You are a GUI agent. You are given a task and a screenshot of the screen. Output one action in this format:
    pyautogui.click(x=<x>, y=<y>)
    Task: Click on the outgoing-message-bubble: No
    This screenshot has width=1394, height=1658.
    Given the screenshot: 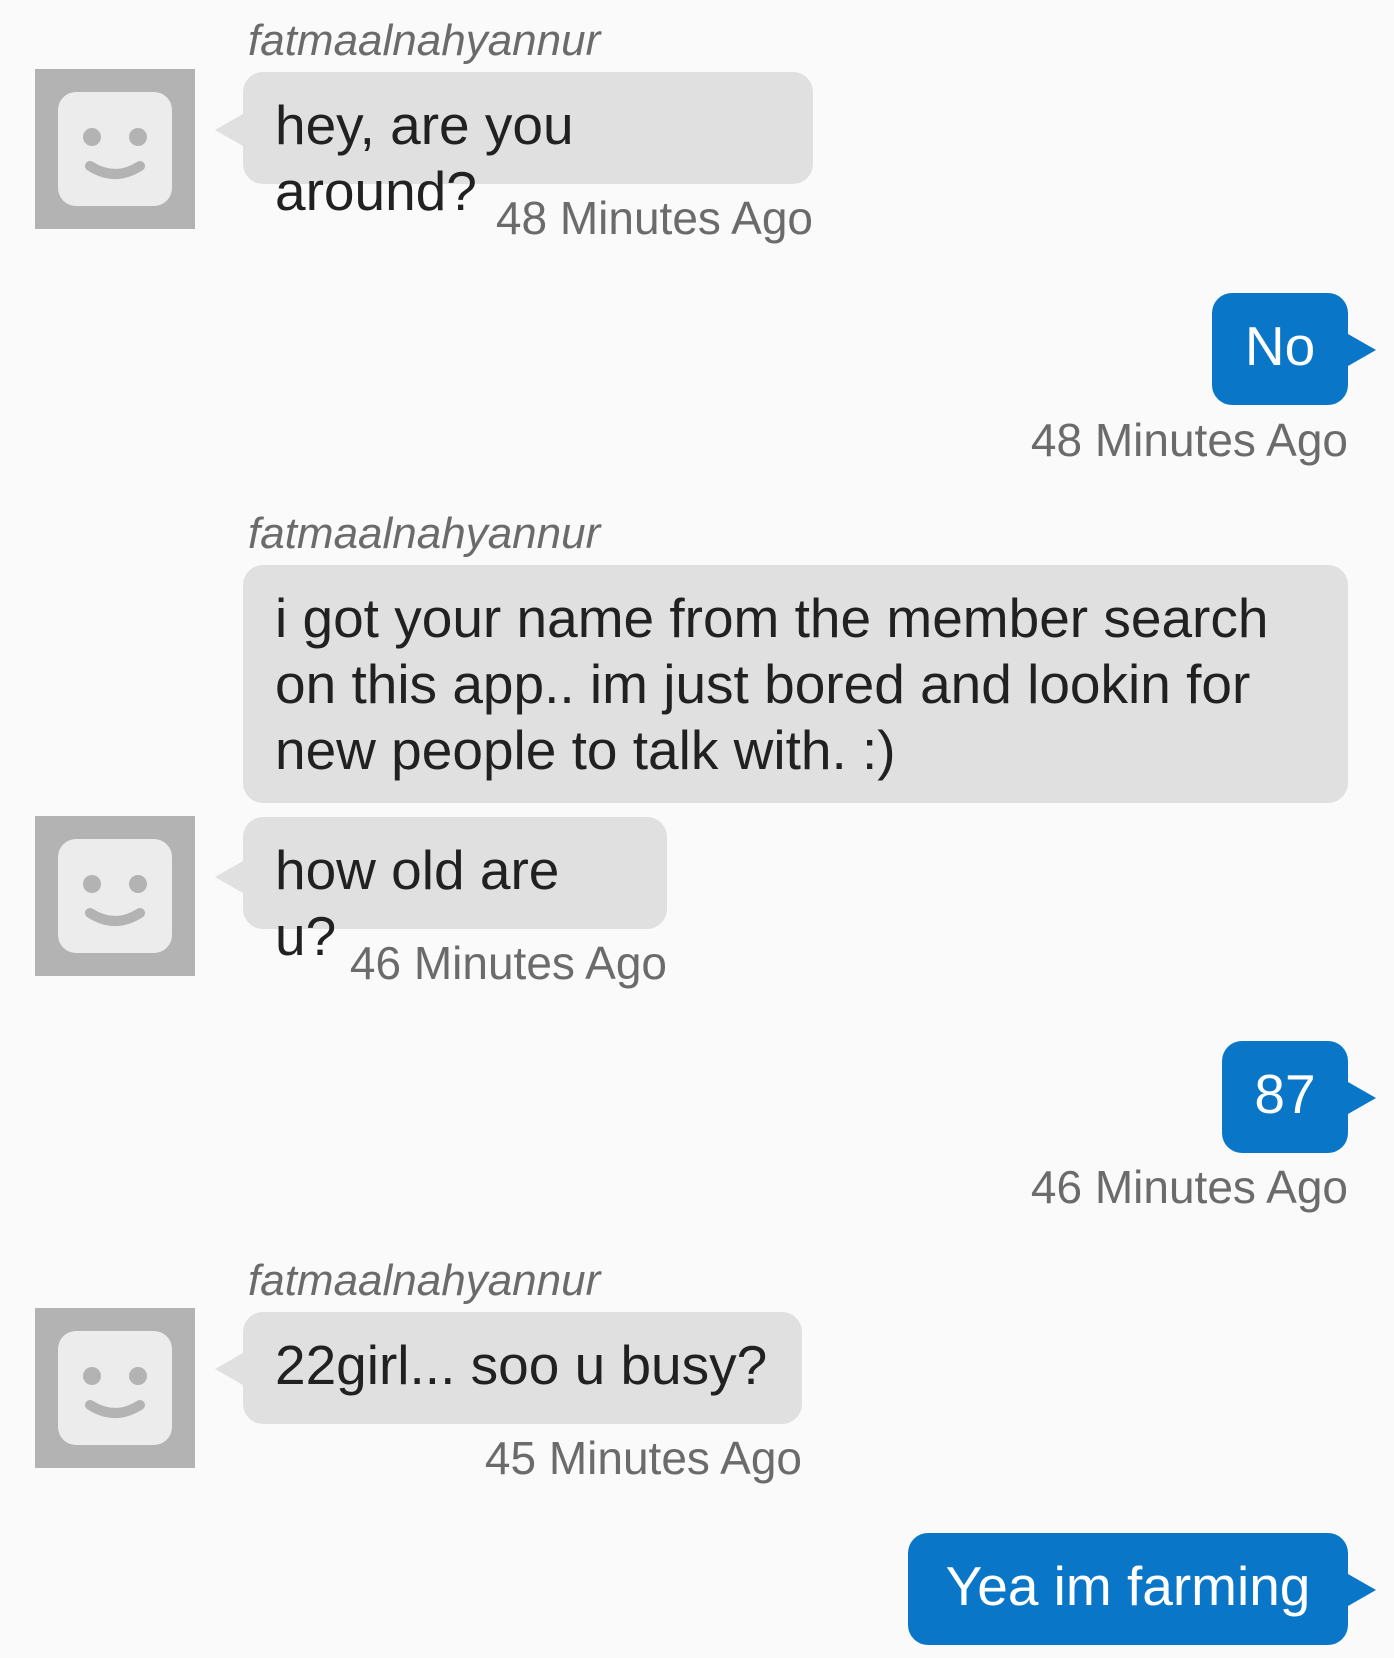 What is the action you would take?
    pyautogui.click(x=1280, y=349)
    